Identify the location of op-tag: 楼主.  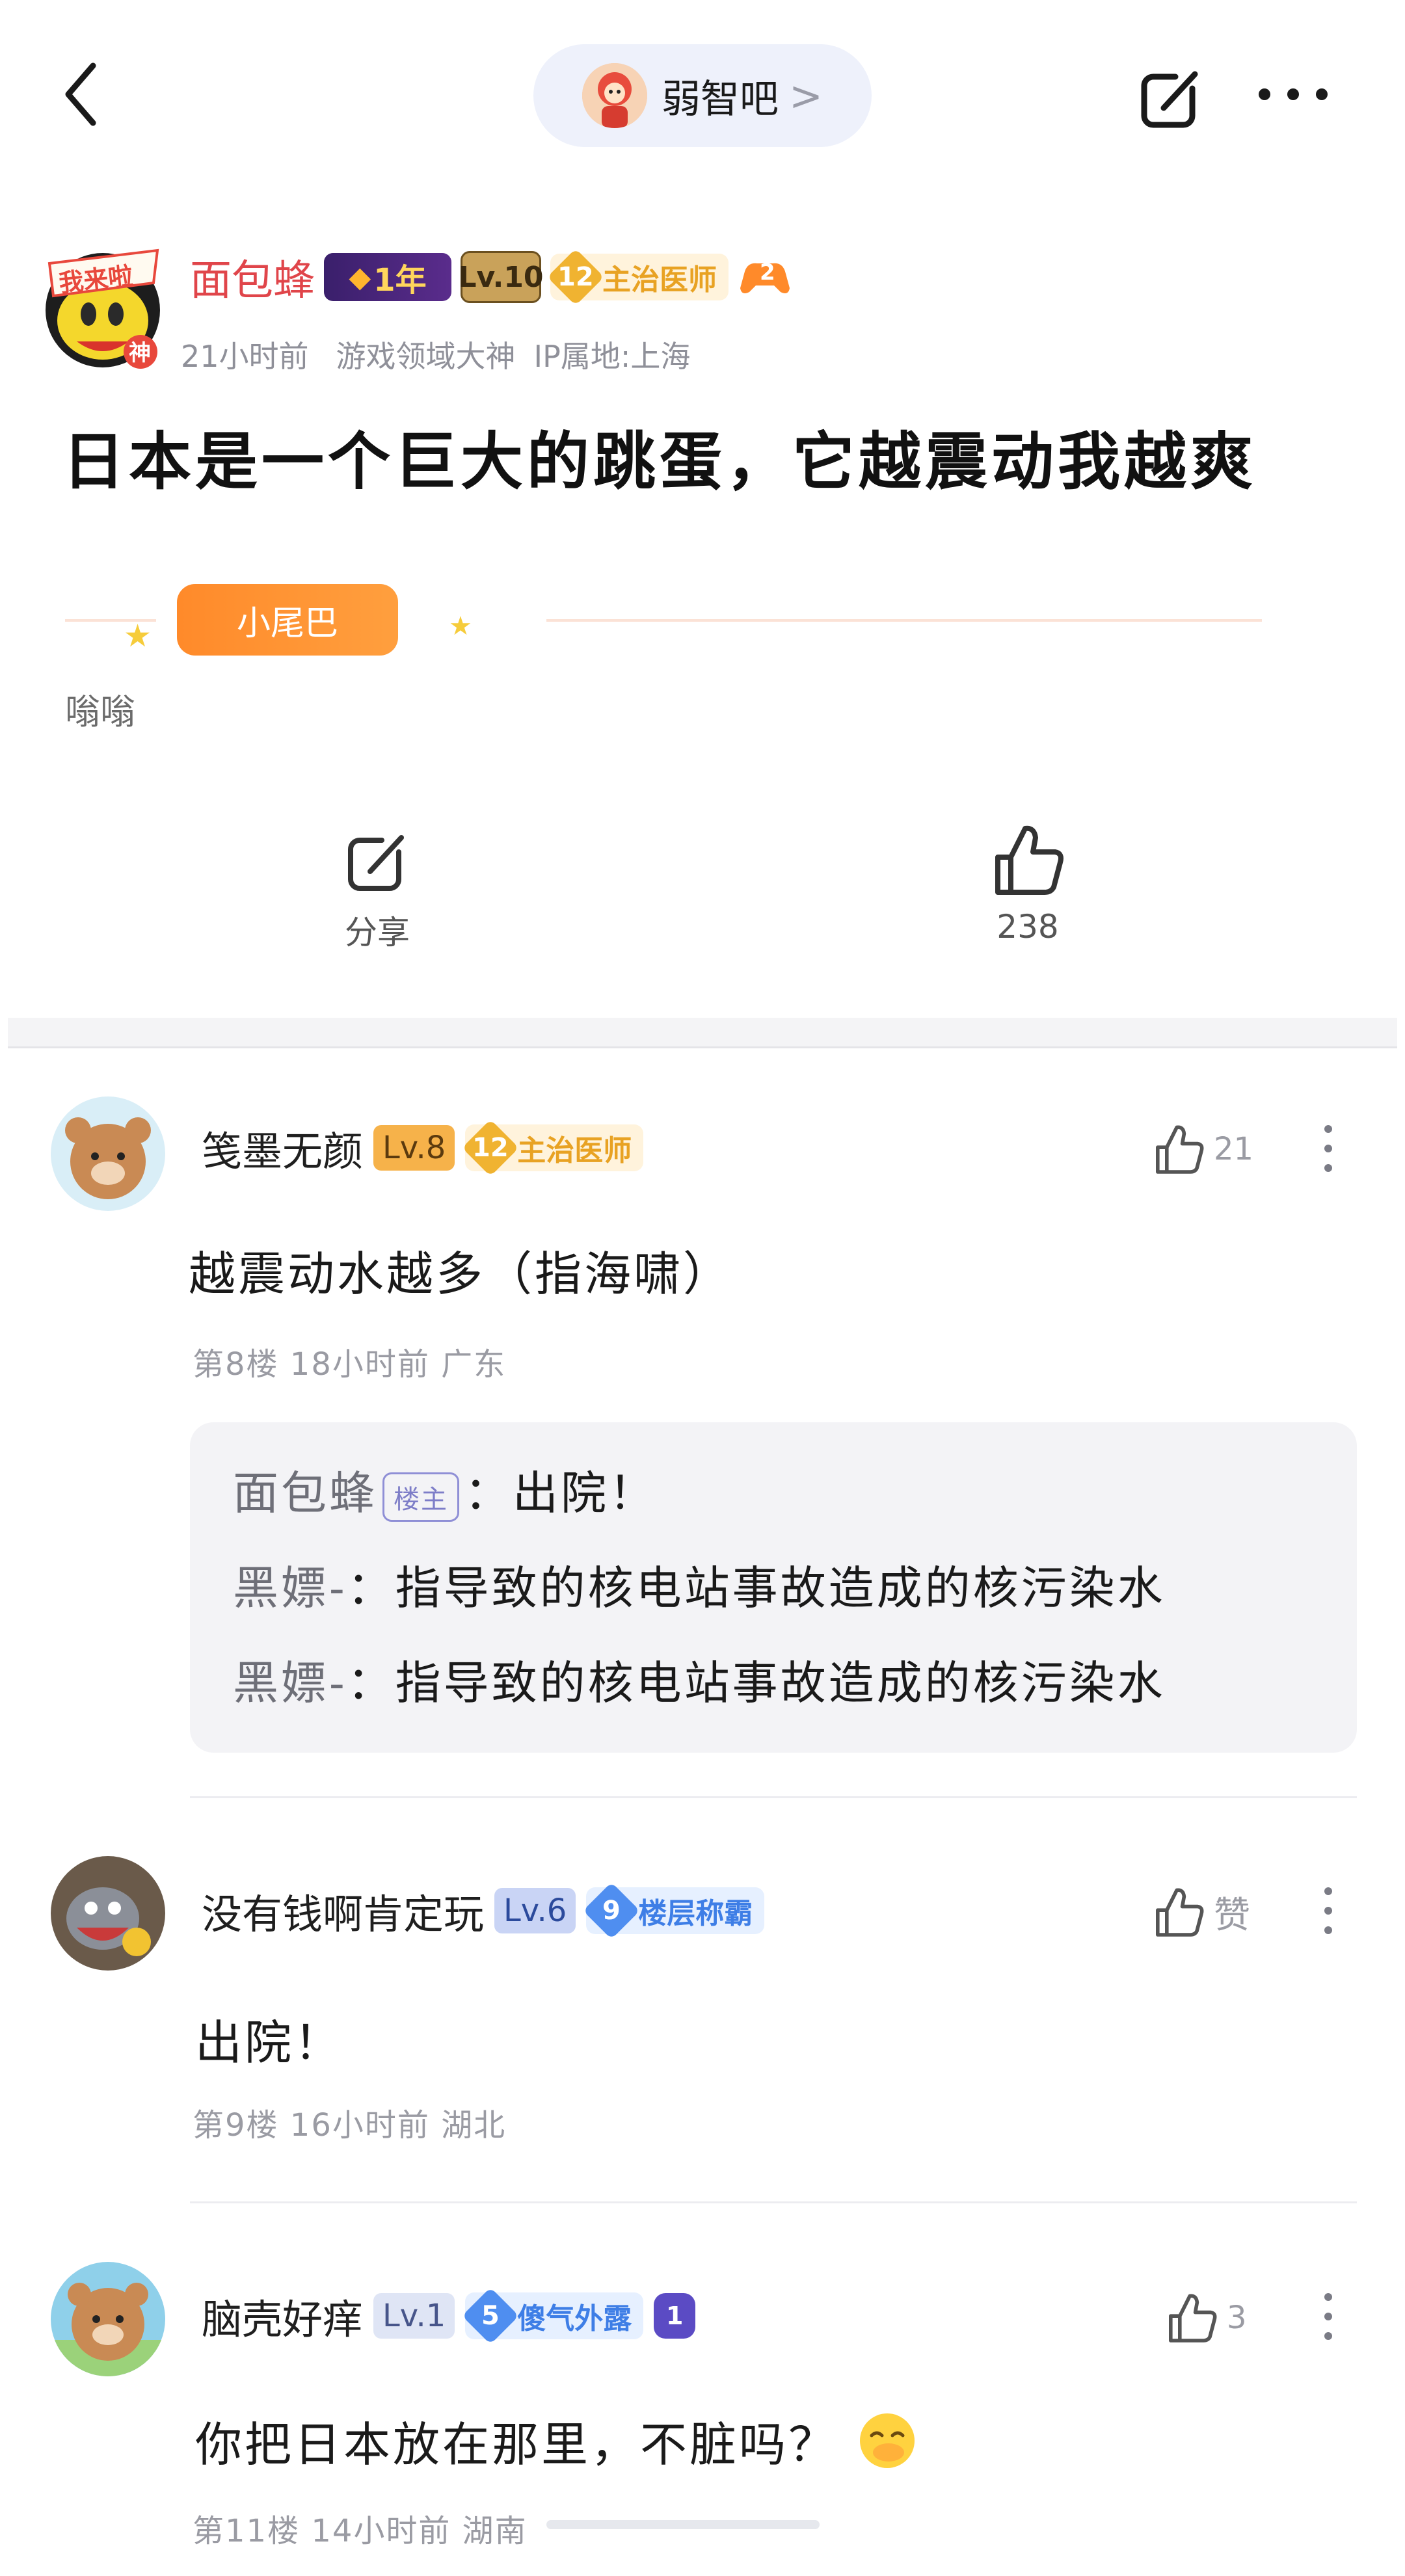
(420, 1497).